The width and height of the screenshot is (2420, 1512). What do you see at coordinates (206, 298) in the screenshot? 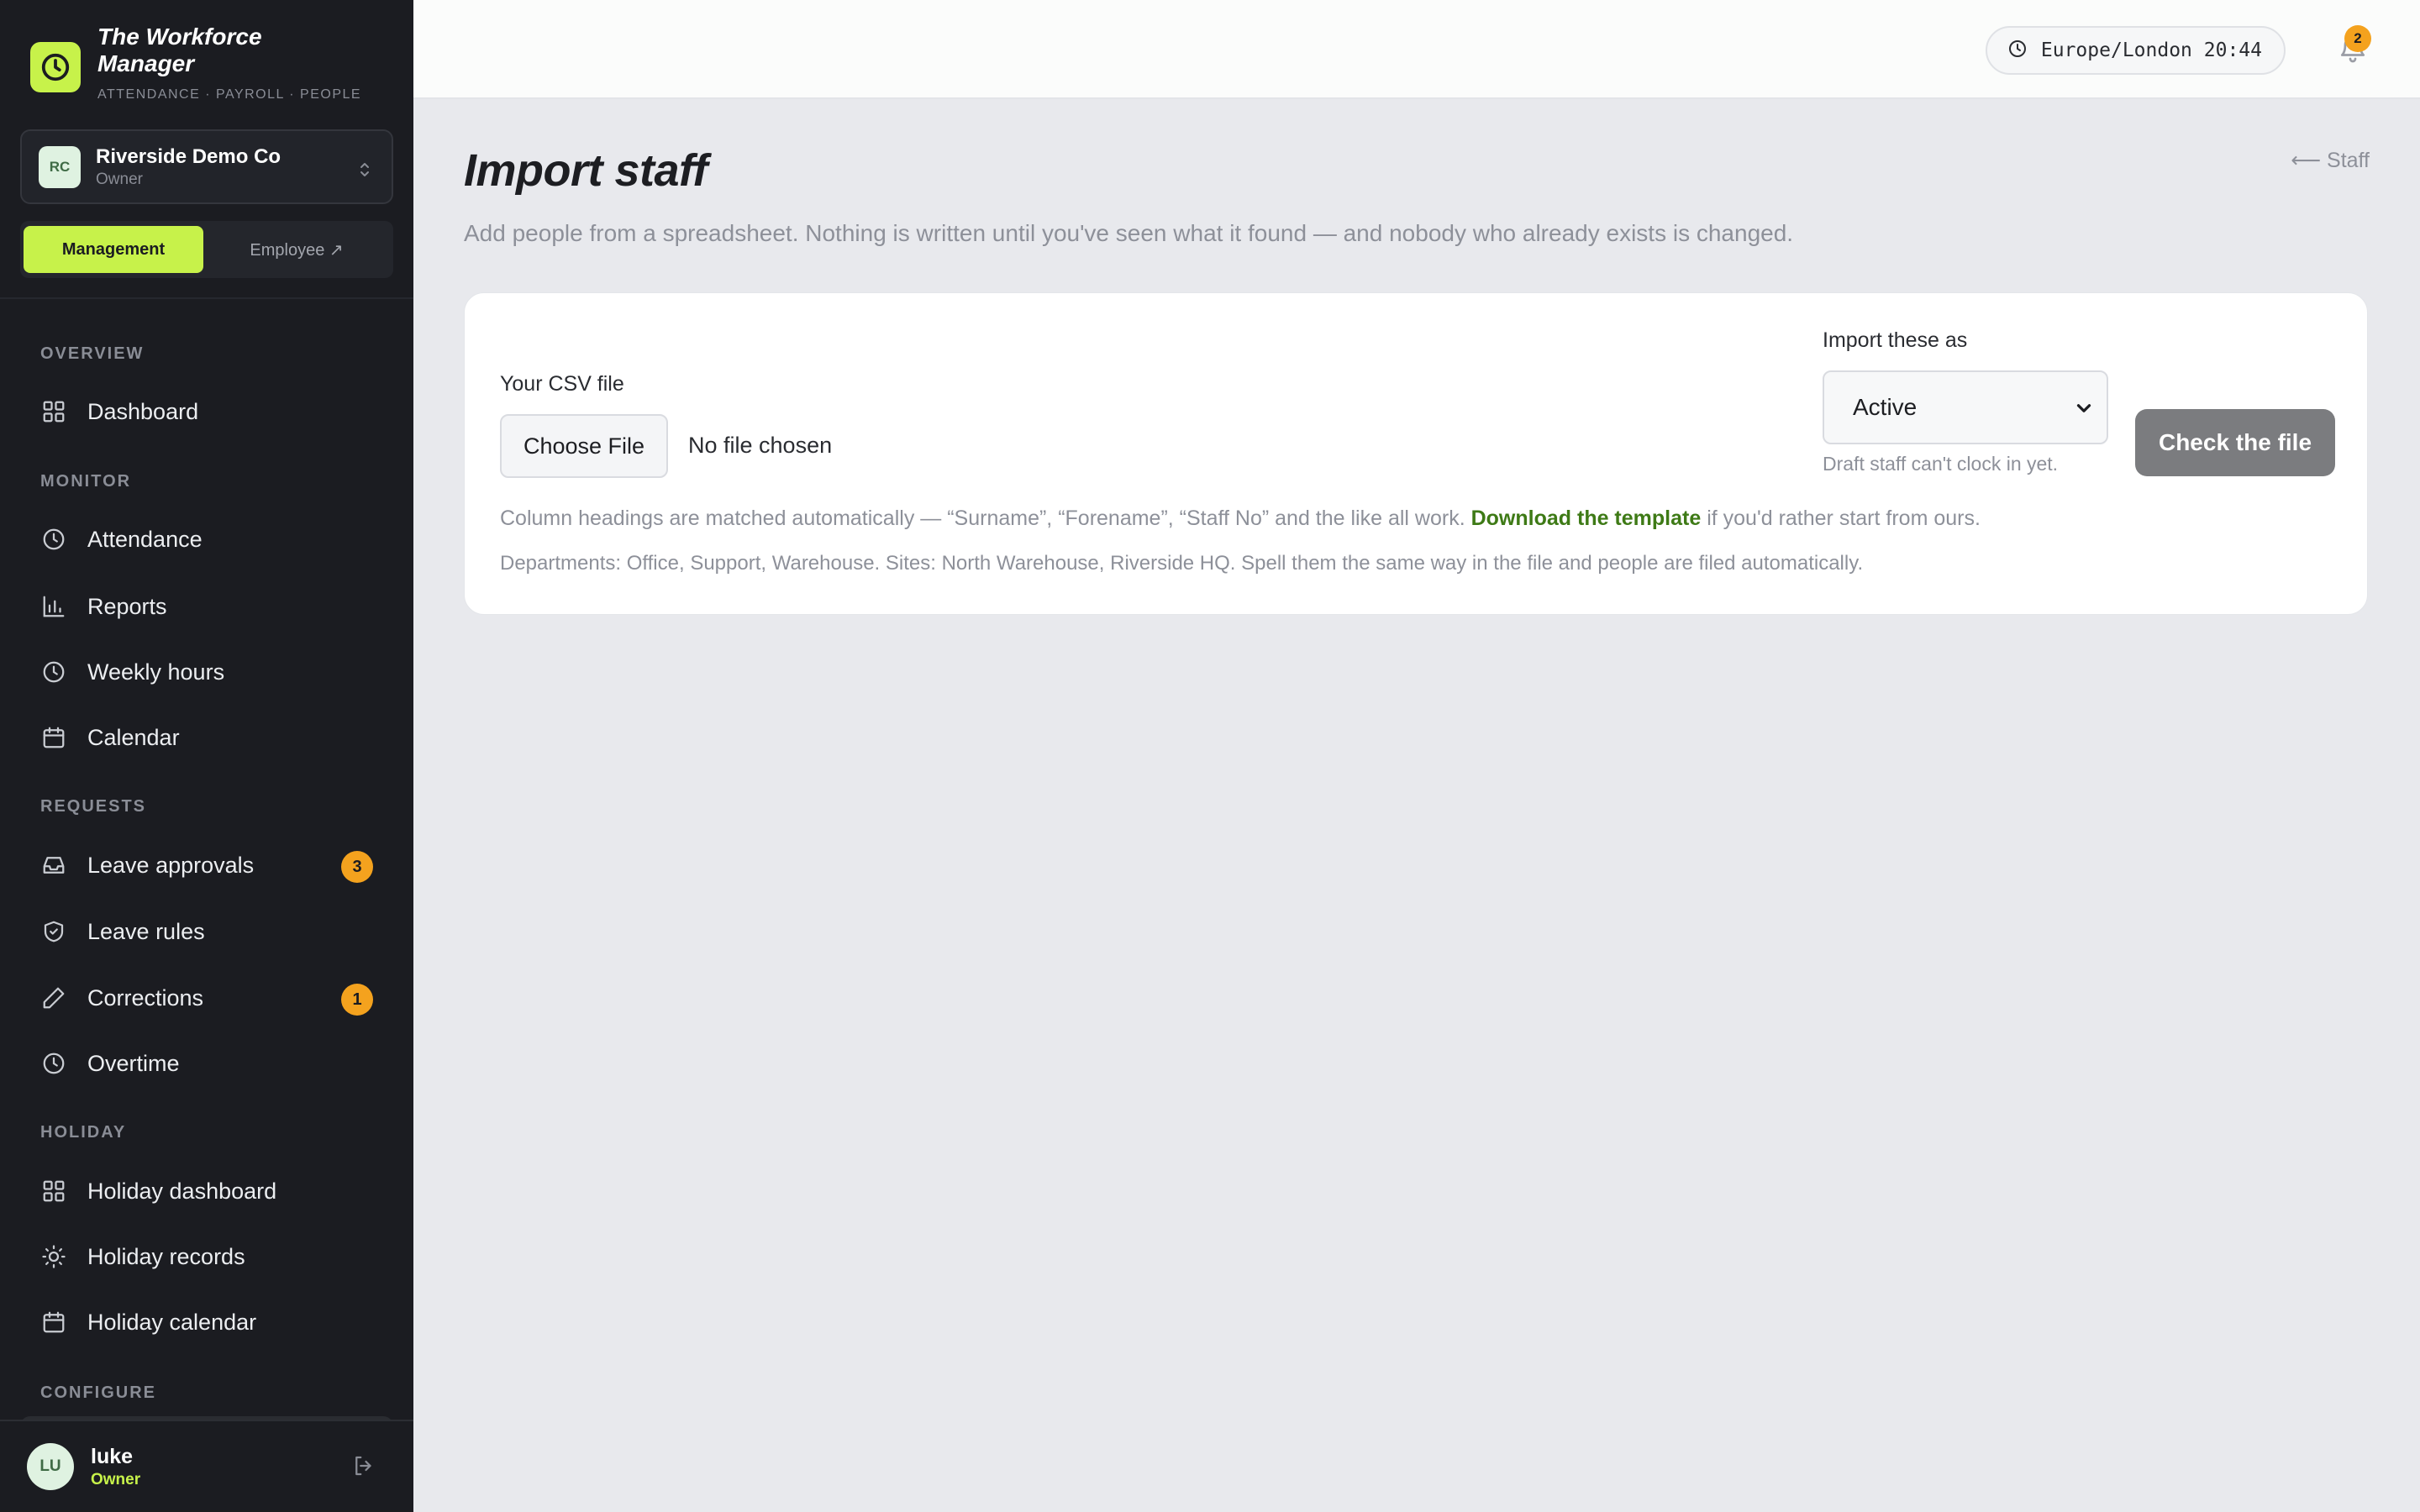
I see `sidebar-divider` at bounding box center [206, 298].